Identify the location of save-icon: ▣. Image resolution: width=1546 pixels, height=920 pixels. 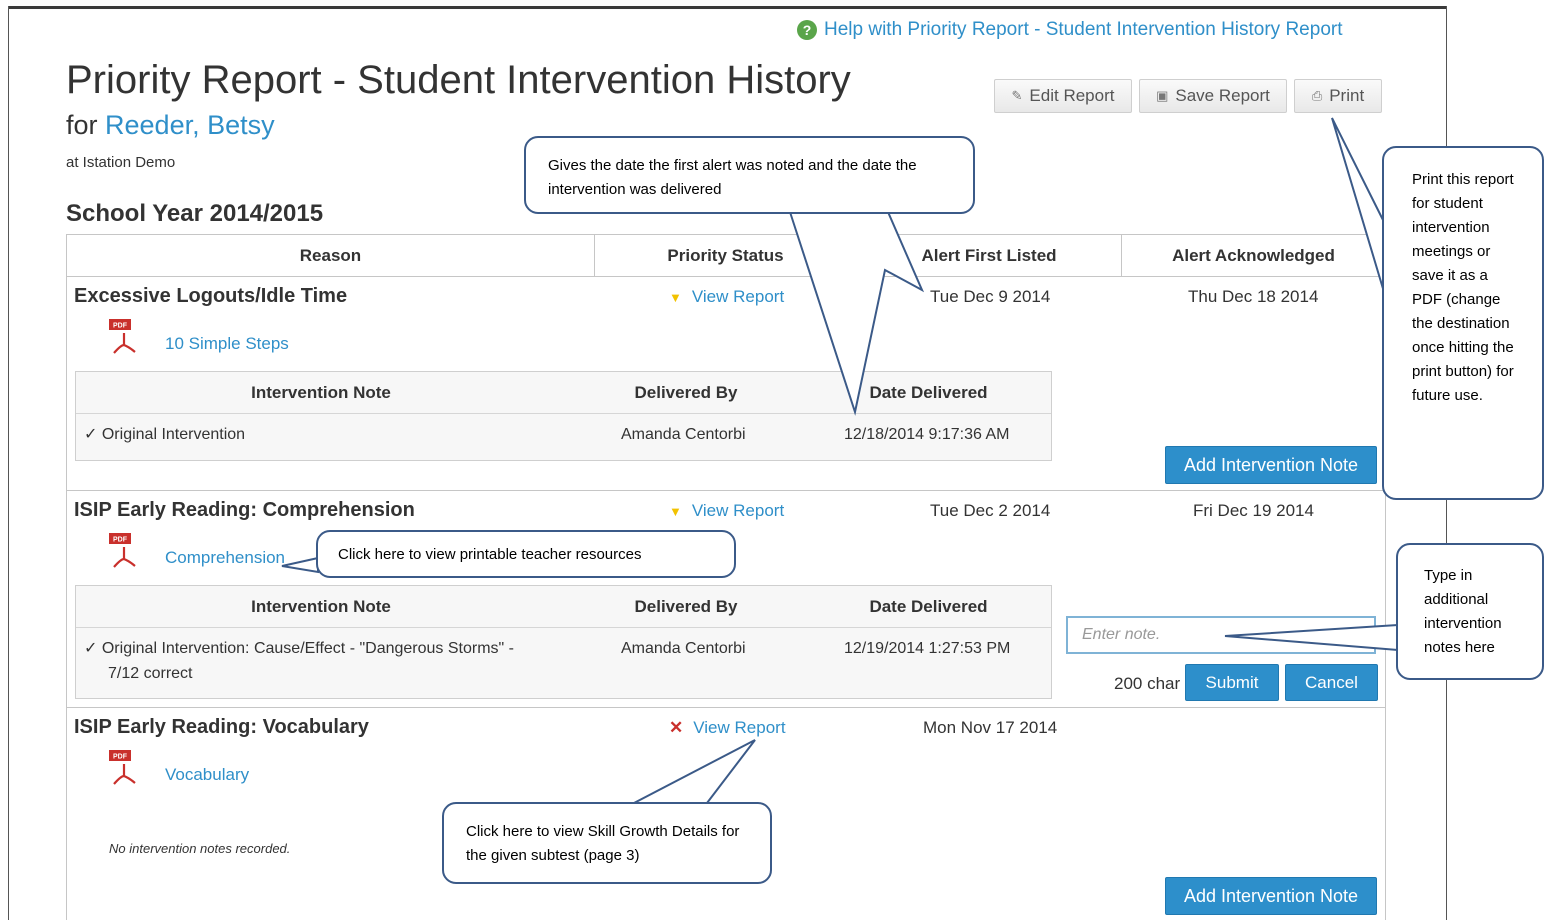
(1162, 95).